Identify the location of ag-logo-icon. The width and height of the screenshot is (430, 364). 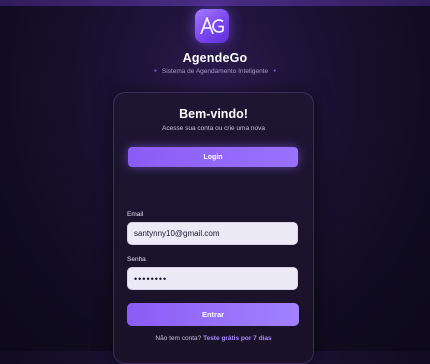
(212, 26).